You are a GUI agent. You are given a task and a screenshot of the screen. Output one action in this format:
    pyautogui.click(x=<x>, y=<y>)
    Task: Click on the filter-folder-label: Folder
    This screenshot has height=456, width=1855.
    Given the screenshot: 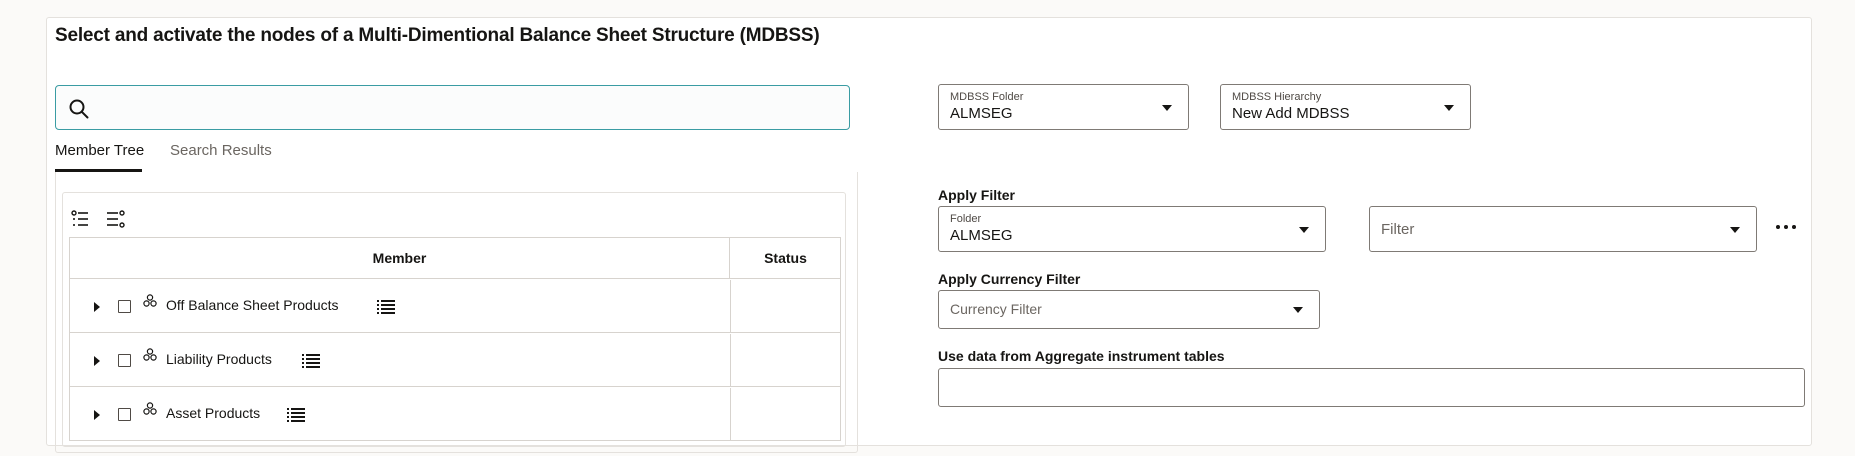 What is the action you would take?
    pyautogui.click(x=966, y=219)
    